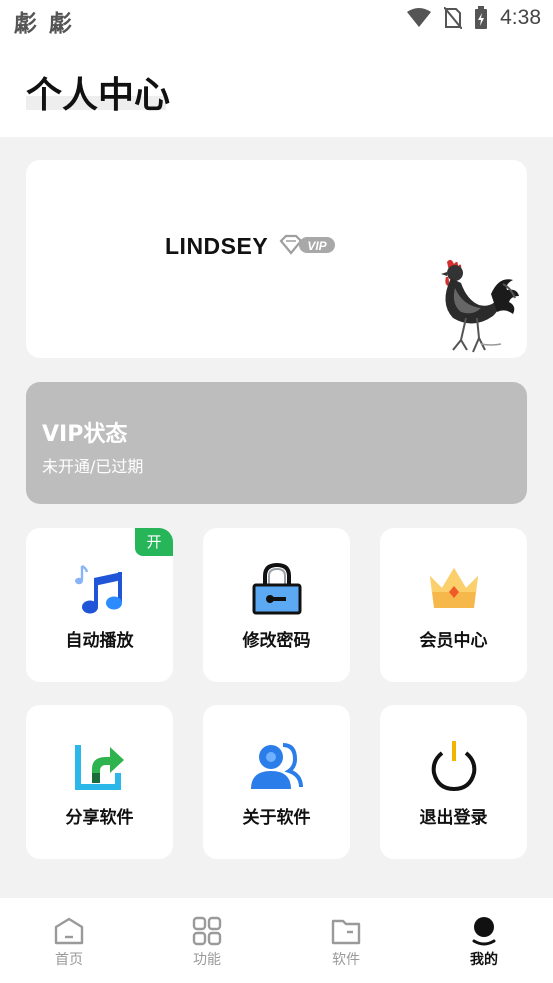 Image resolution: width=553 pixels, height=983 pixels. I want to click on vip-badge: VIP, so click(307, 247).